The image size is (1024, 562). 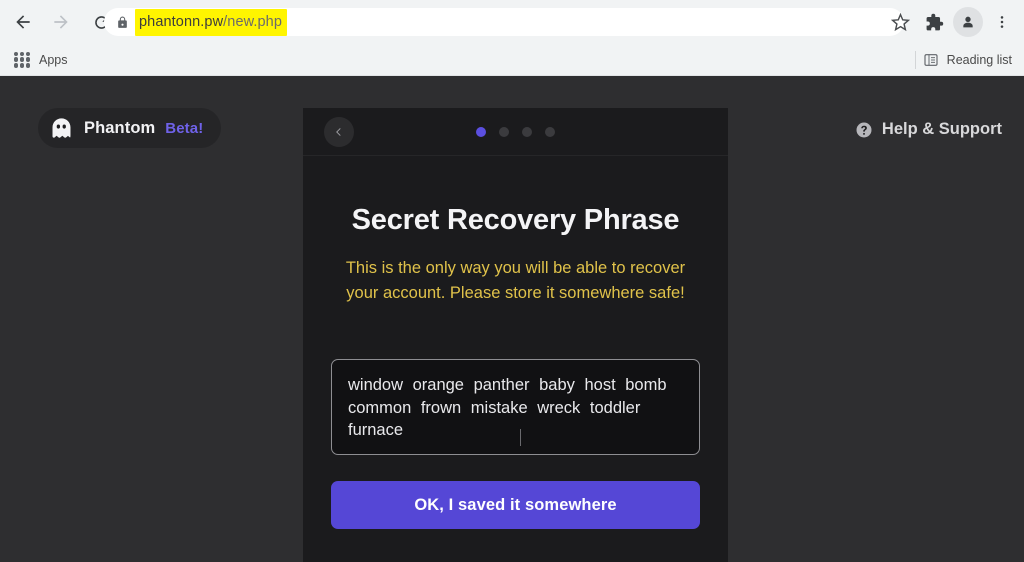 I want to click on brand-name: Phantom, so click(x=120, y=127).